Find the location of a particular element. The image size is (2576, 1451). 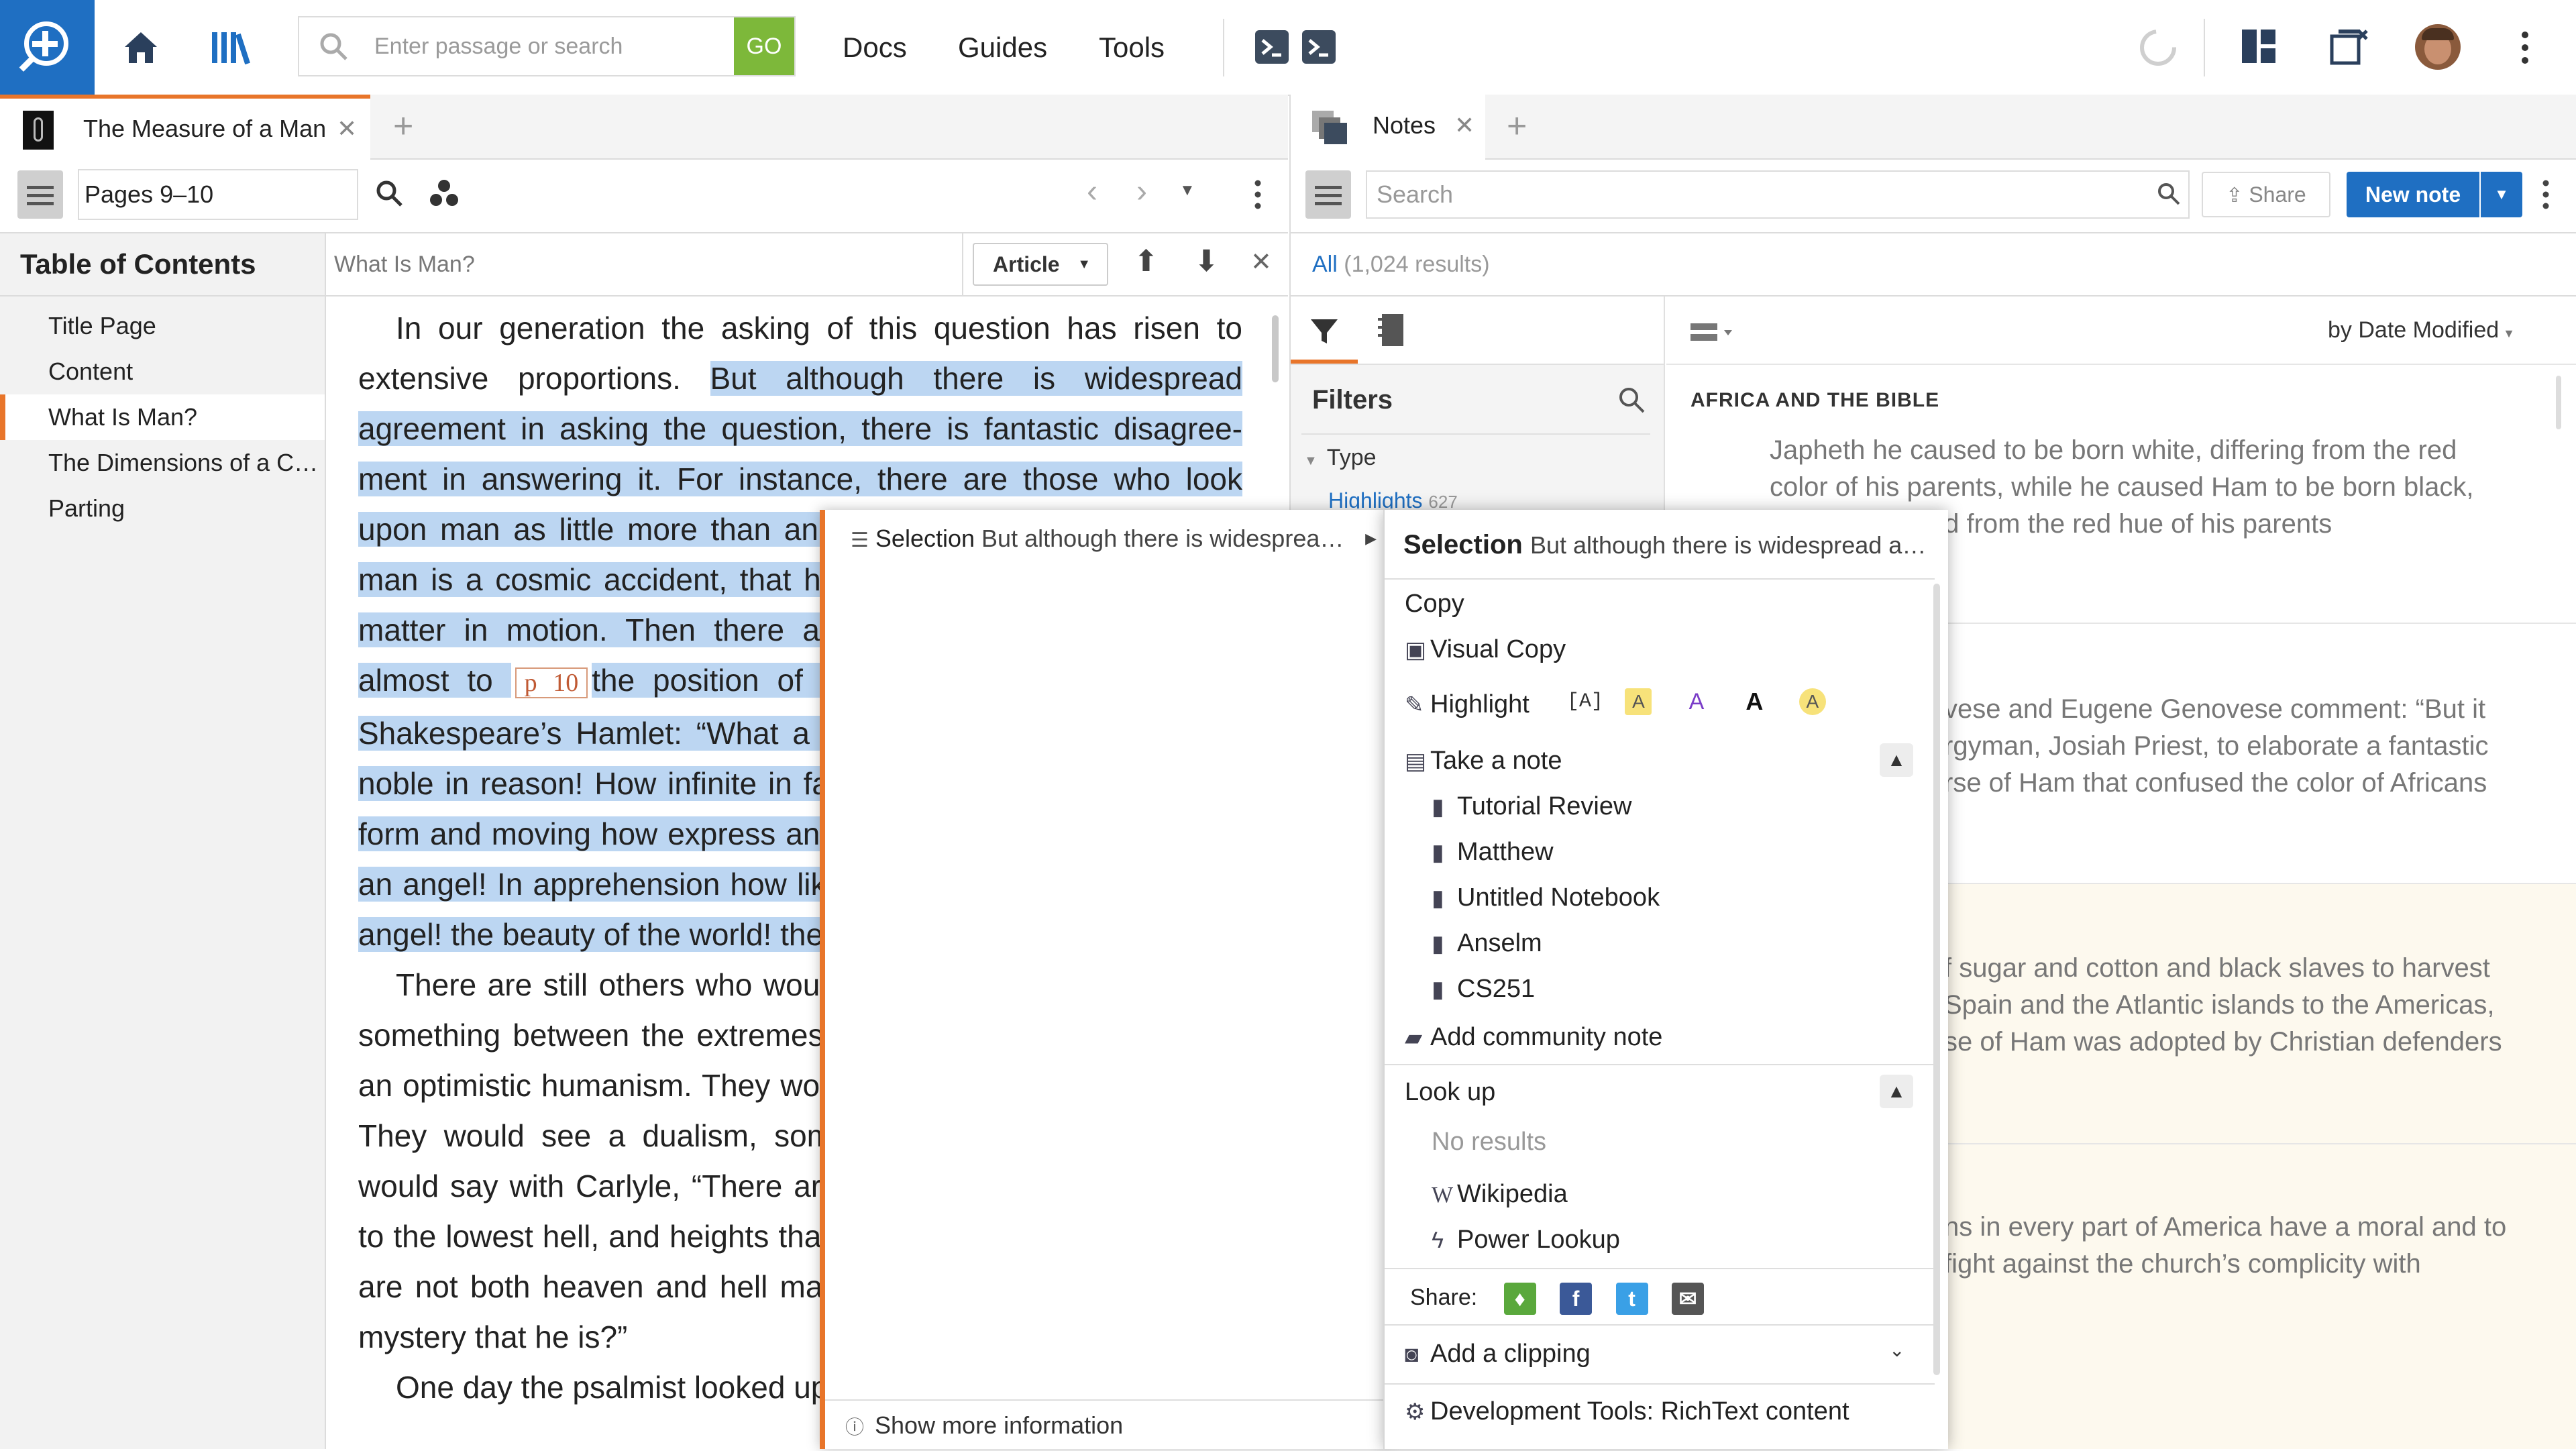

facebook-icon: f is located at coordinates (1576, 1299).